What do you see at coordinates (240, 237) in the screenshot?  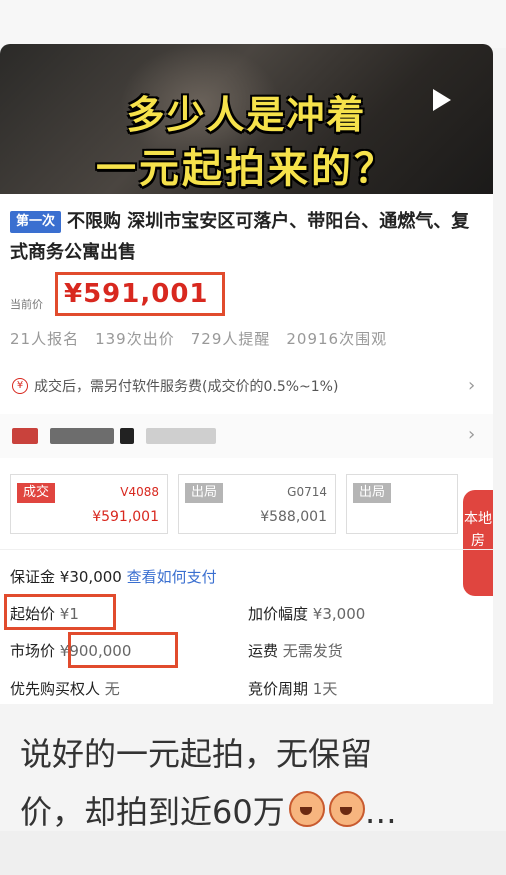 I see `listing-title-text: 不限购 深圳市宝安区可落户、带阳台、通燃气、复式商务公寓出售` at bounding box center [240, 237].